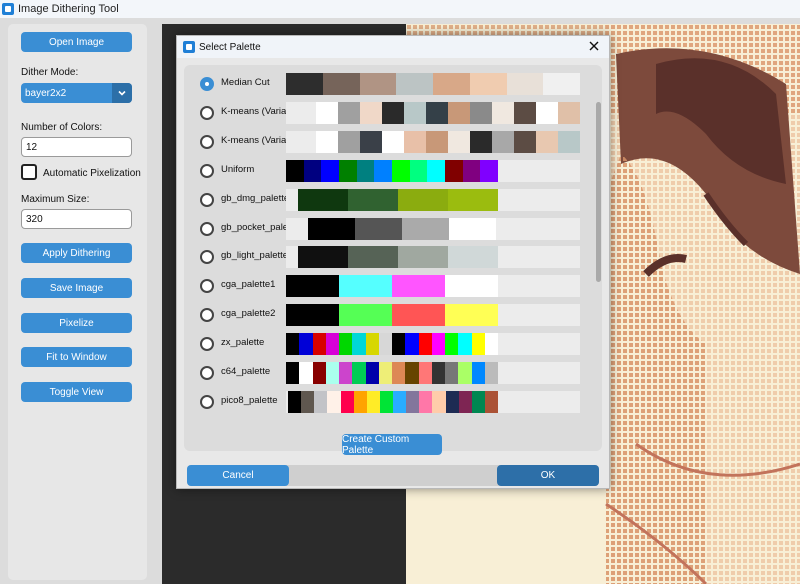 The image size is (800, 584). Describe the element at coordinates (389, 315) in the screenshot. I see `palette-row: cga_palette2` at that location.